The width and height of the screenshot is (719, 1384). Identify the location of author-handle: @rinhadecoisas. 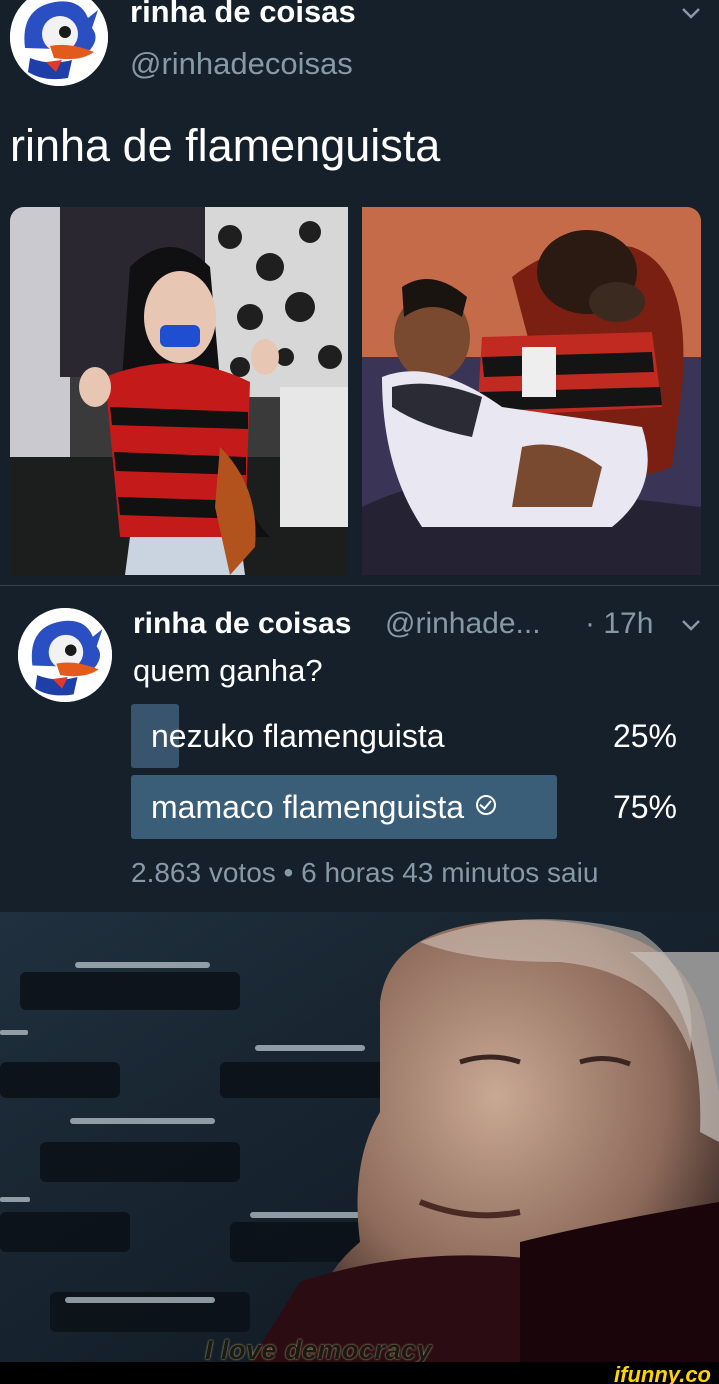
(241, 64).